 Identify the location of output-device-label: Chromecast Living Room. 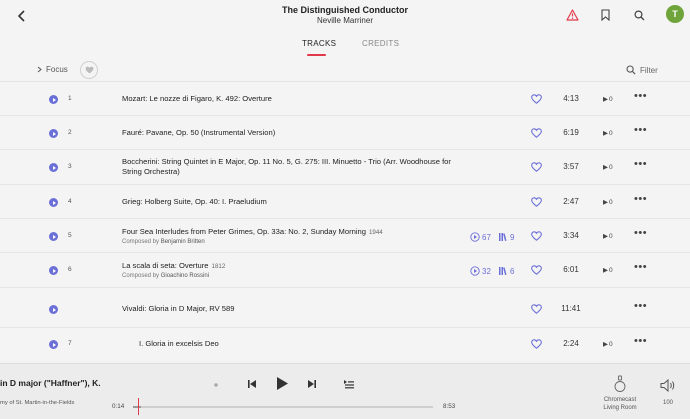
(620, 404).